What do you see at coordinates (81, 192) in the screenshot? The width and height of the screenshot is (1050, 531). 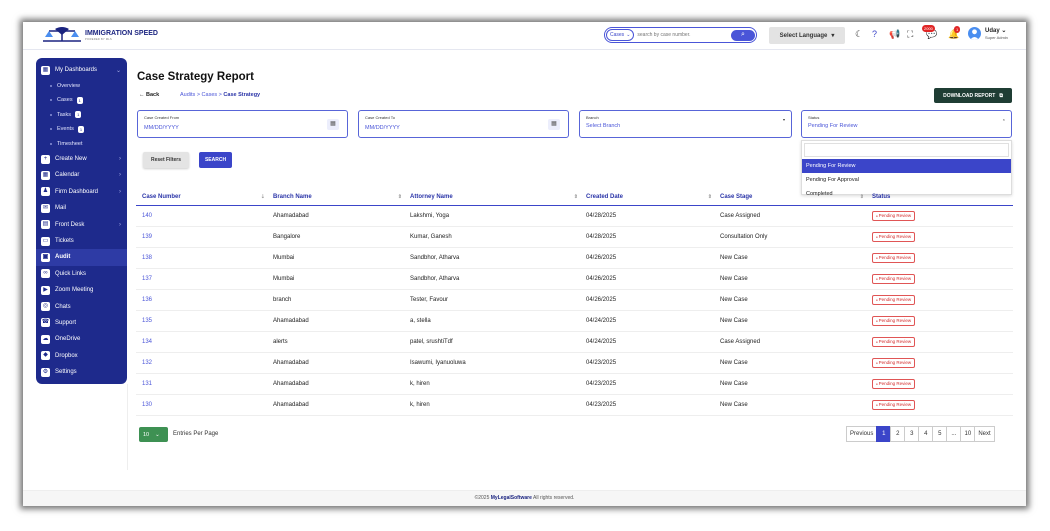 I see `sidebar-item-firm-dashboard: ♟ Firm Dashboard ›` at bounding box center [81, 192].